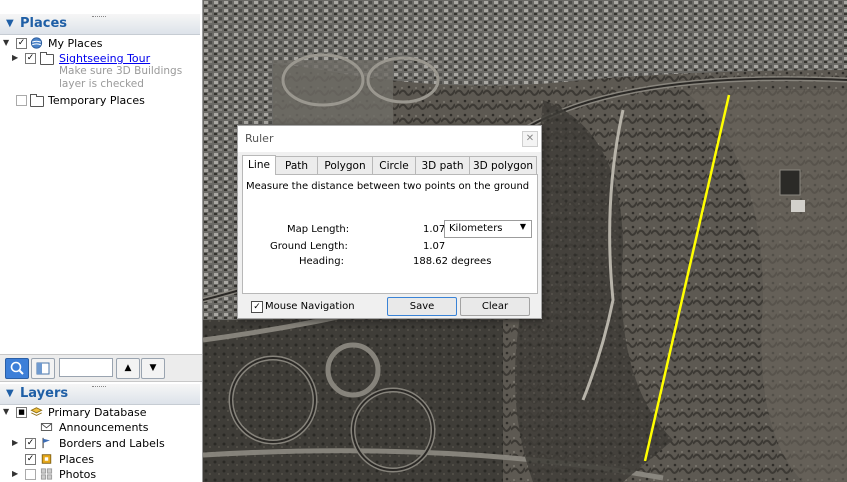 The image size is (847, 482). What do you see at coordinates (345, 165) in the screenshot?
I see `tab-polygon: Polygon` at bounding box center [345, 165].